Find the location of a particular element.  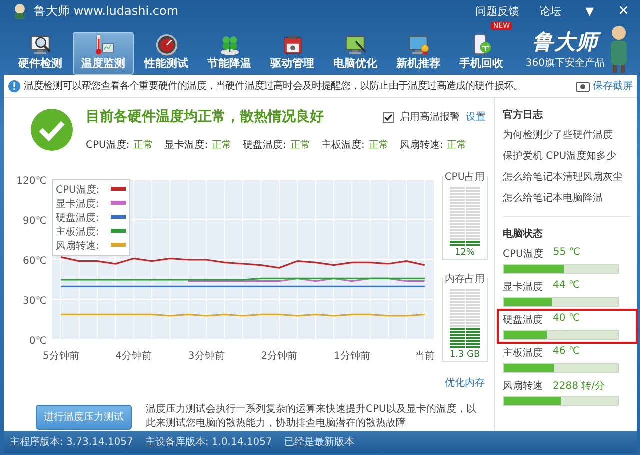

news-link: 怎么给笔记本清理风扇灰尘 is located at coordinates (567, 177).